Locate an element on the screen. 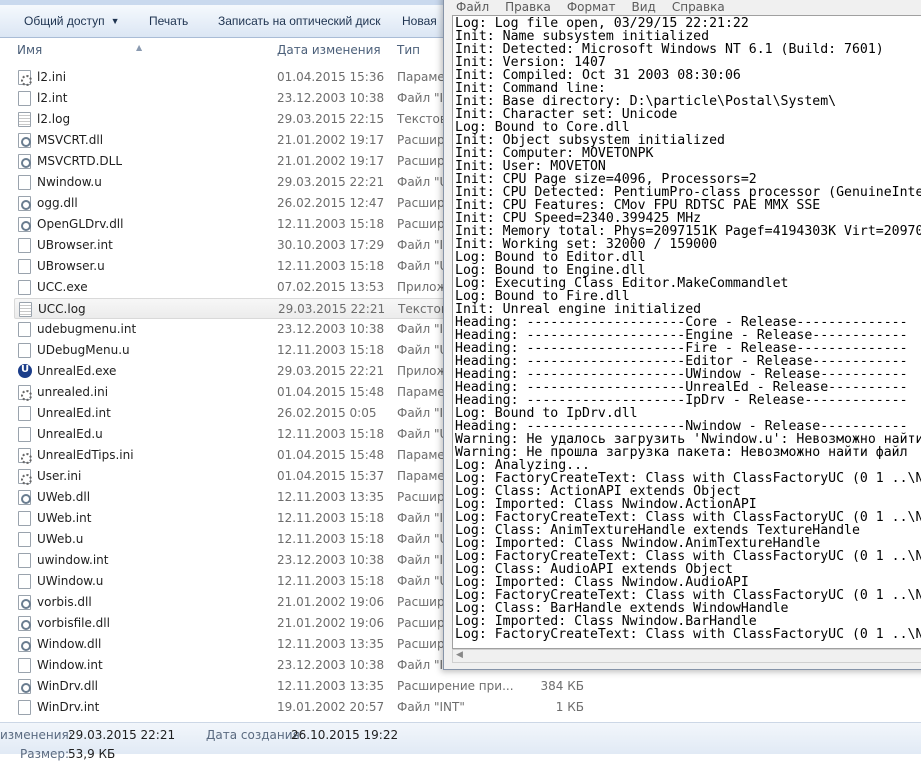  horizontal-scrollbar: ◀ is located at coordinates (686, 656).